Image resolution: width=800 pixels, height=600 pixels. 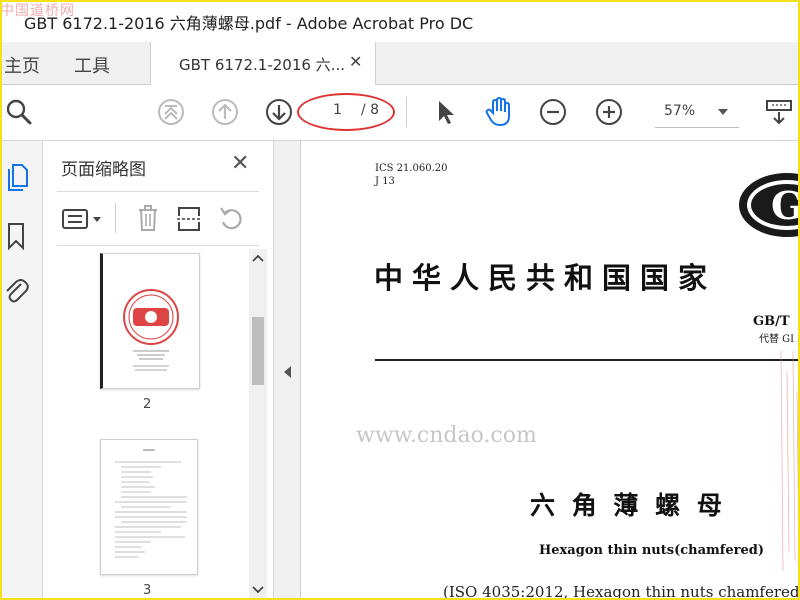 I want to click on thumbnail-list: 2 3, so click(x=145, y=424).